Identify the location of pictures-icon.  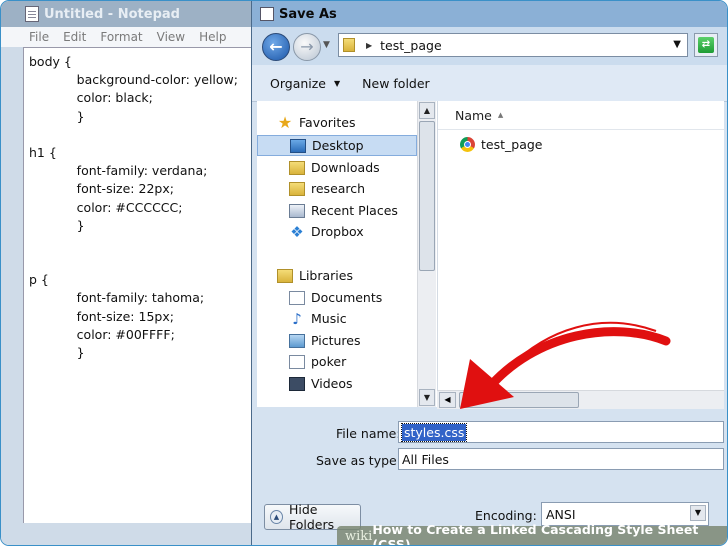
(297, 340).